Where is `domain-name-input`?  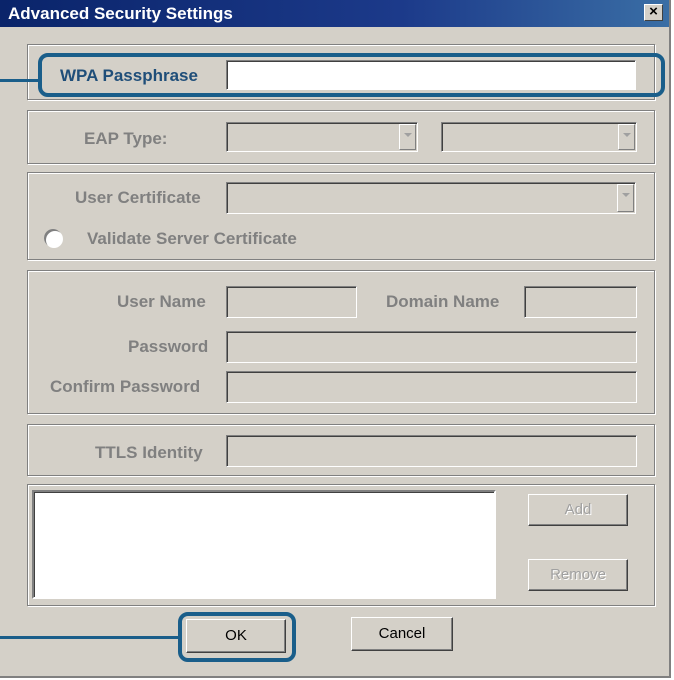 domain-name-input is located at coordinates (580, 302).